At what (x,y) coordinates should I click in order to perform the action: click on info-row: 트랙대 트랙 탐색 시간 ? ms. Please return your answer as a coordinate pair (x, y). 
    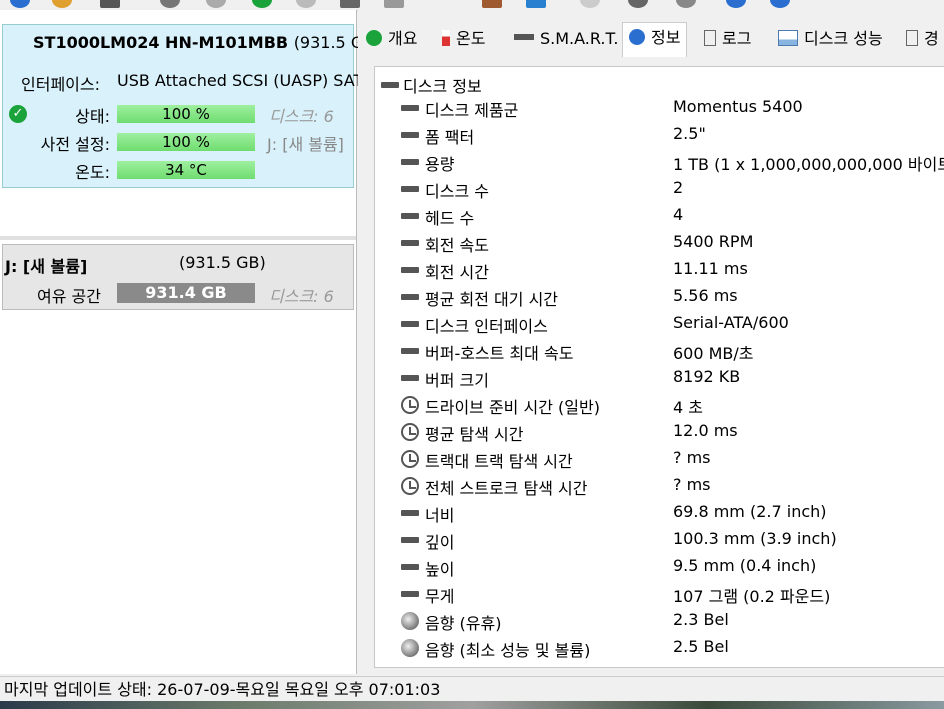
    Looking at the image, I should click on (659, 461).